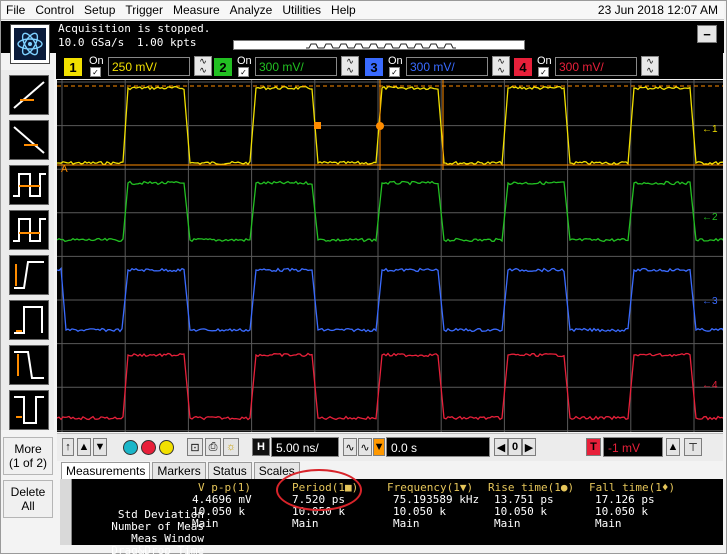 This screenshot has width=727, height=554. Describe the element at coordinates (301, 10) in the screenshot. I see `menu-utilities: Utilities` at that location.